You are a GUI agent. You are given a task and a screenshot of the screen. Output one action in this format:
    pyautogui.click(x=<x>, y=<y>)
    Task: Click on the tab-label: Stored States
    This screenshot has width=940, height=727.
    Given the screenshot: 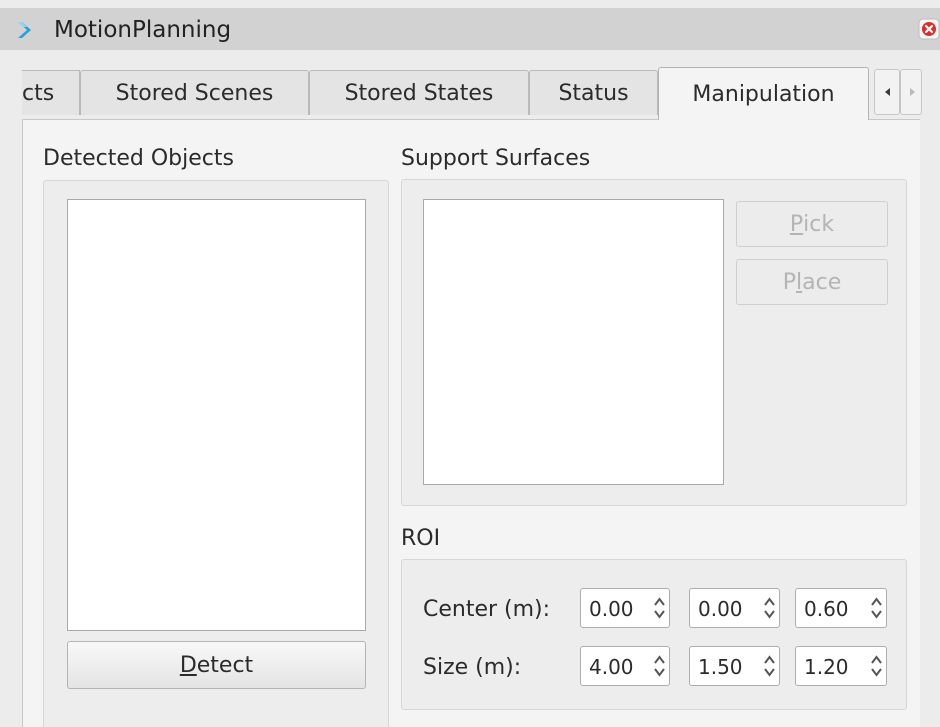 What is the action you would take?
    pyautogui.click(x=419, y=93)
    